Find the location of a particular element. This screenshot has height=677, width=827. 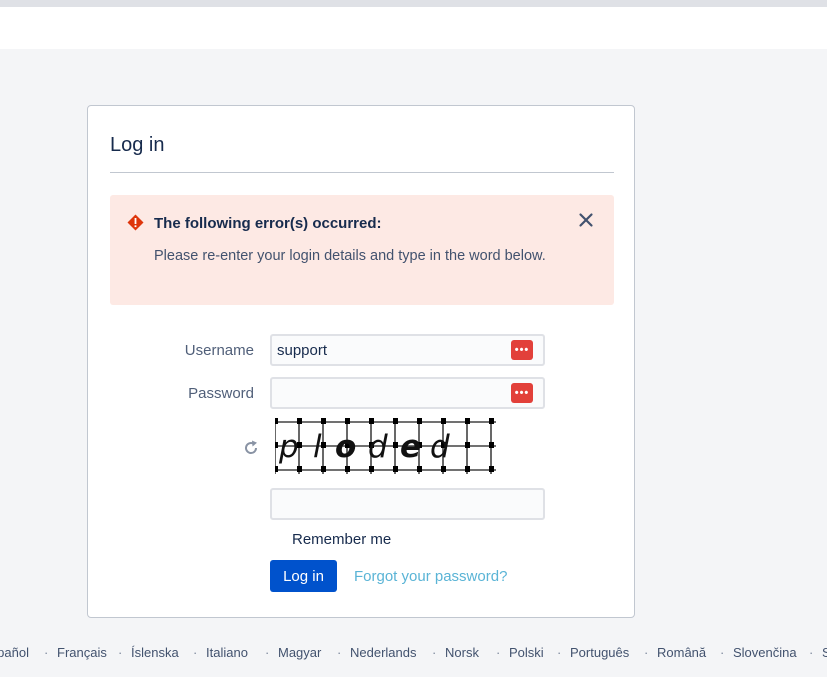

password-label: Password is located at coordinates (221, 393).